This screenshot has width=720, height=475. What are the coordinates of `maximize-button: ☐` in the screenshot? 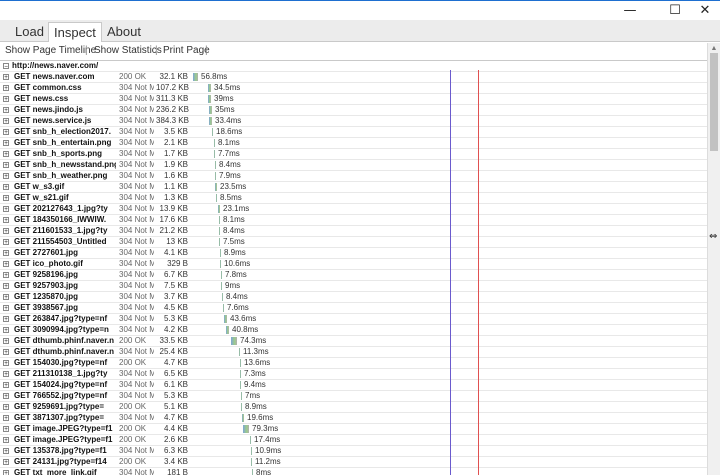 It's located at (675, 11).